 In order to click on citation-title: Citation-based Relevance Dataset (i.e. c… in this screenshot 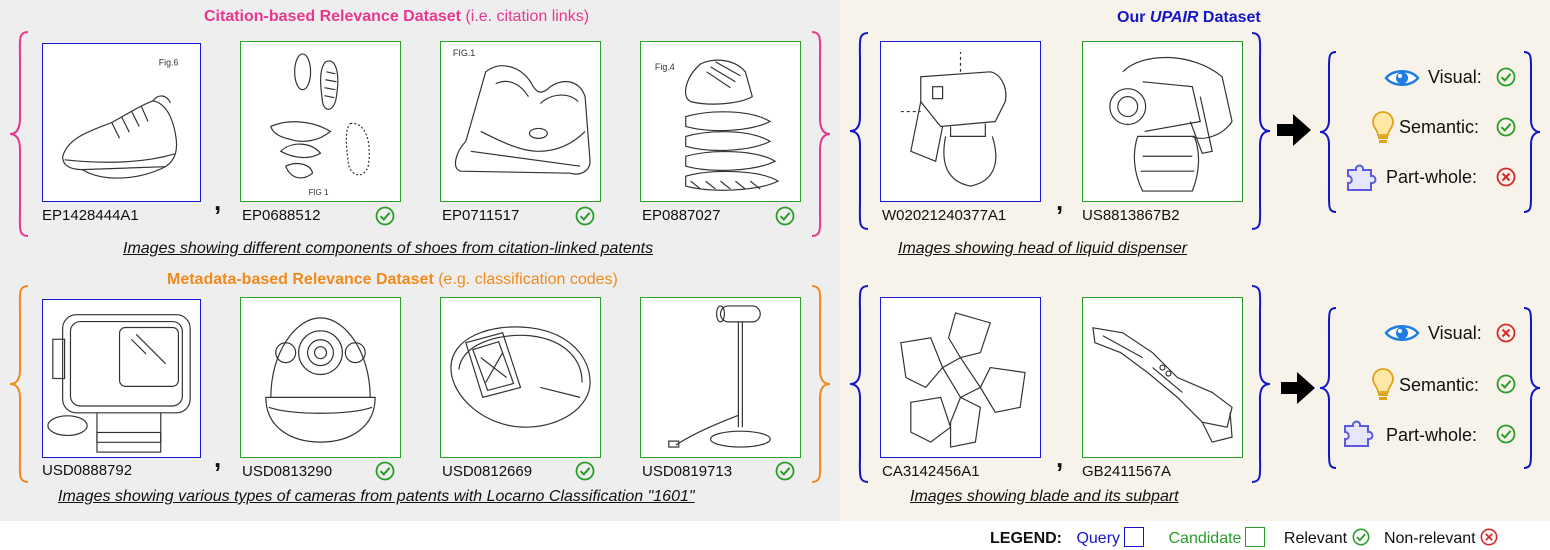, I will do `click(397, 16)`.